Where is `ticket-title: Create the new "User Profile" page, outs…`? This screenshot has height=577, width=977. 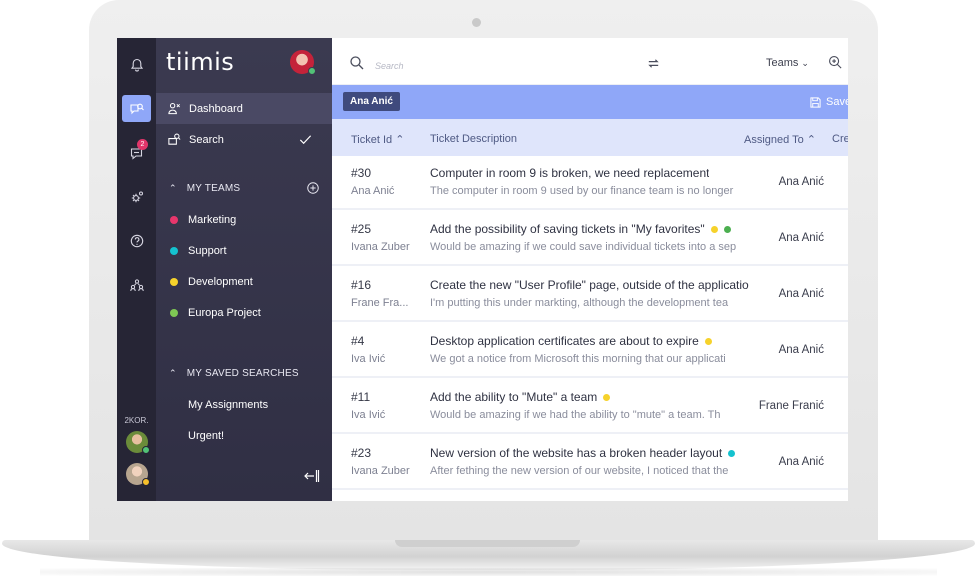
ticket-title: Create the new "User Profile" page, outs… is located at coordinates (589, 285).